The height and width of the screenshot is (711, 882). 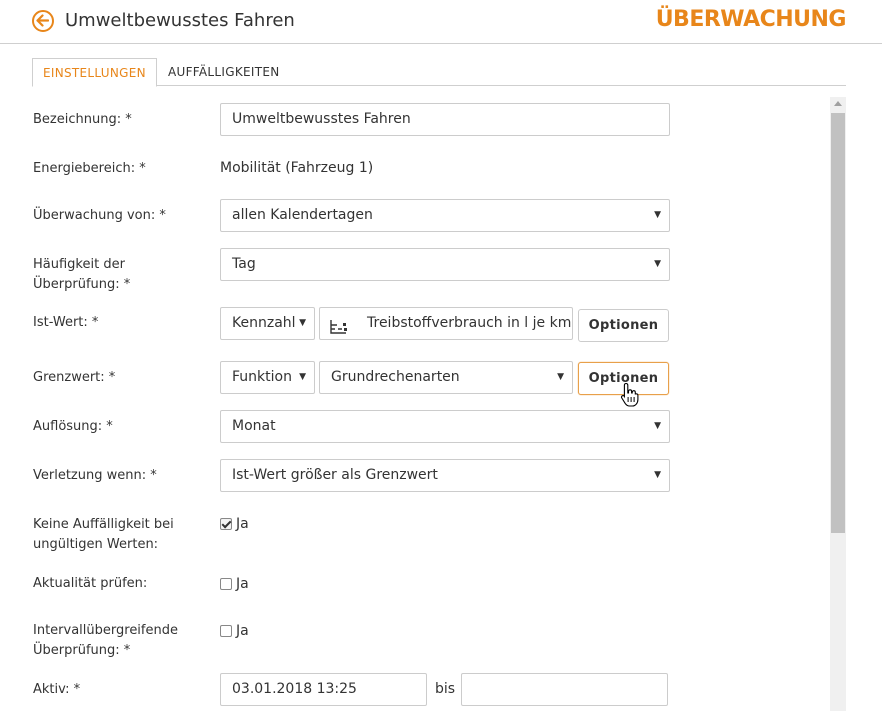 What do you see at coordinates (838, 103) in the screenshot?
I see `scroll-up-arrow-icon` at bounding box center [838, 103].